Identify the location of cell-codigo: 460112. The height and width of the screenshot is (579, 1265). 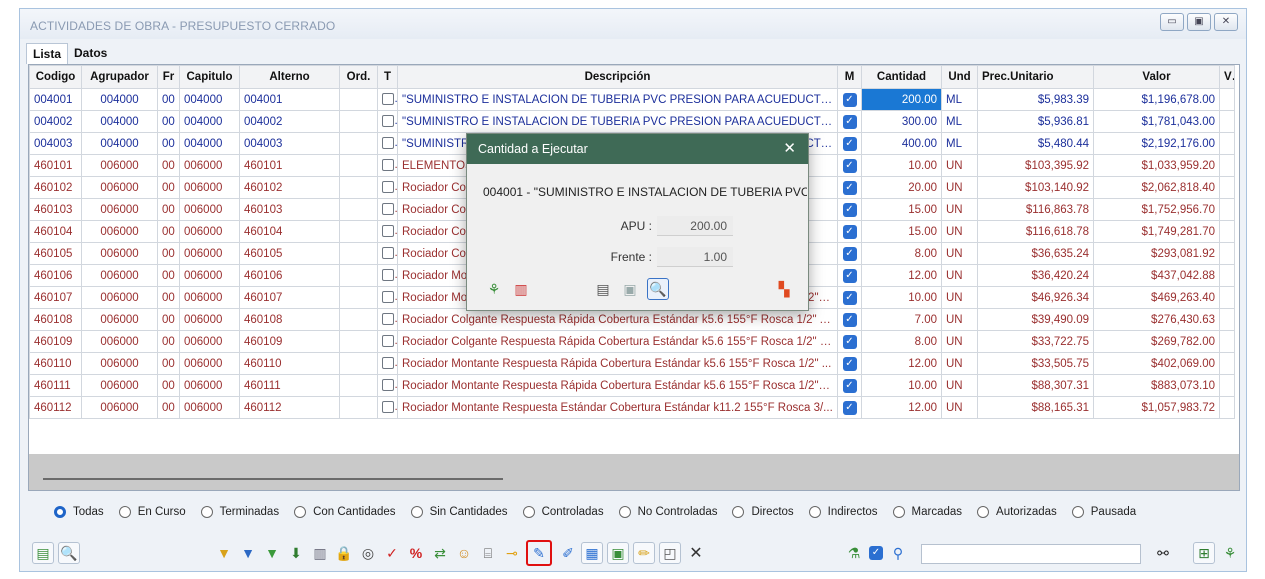
(55, 407).